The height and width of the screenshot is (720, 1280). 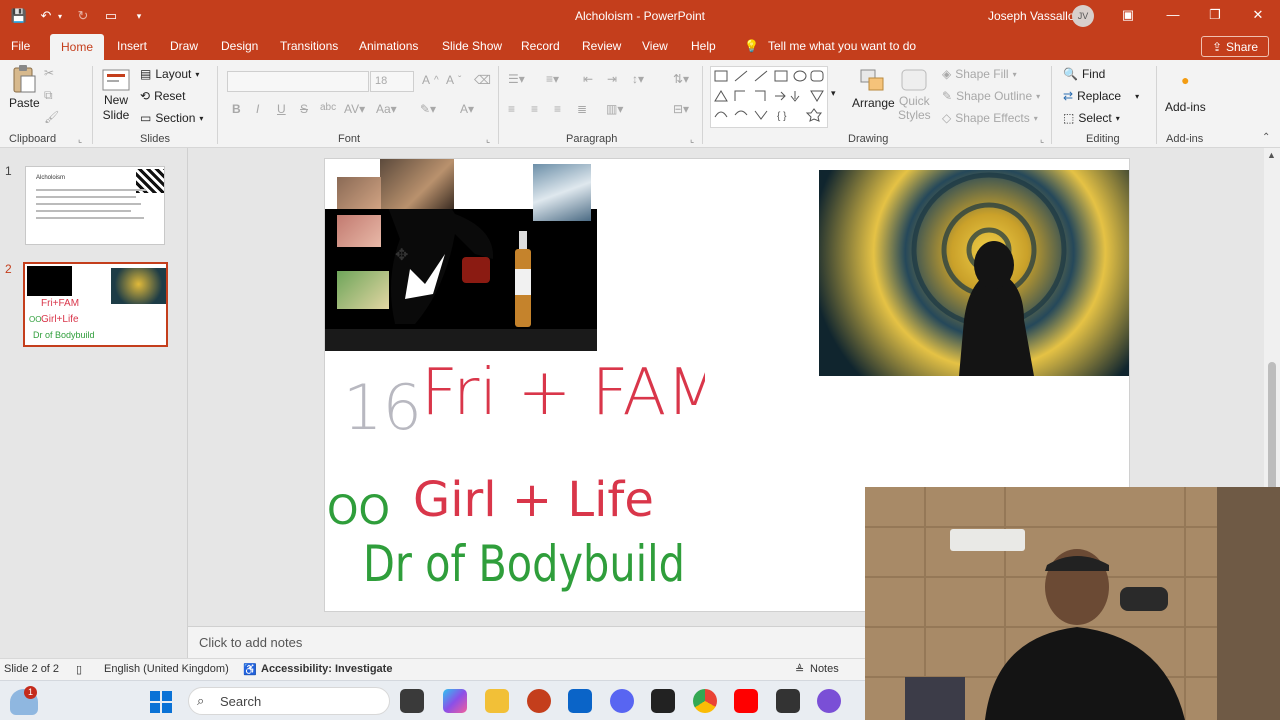 What do you see at coordinates (539, 701) in the screenshot?
I see `powerpoint-icon` at bounding box center [539, 701].